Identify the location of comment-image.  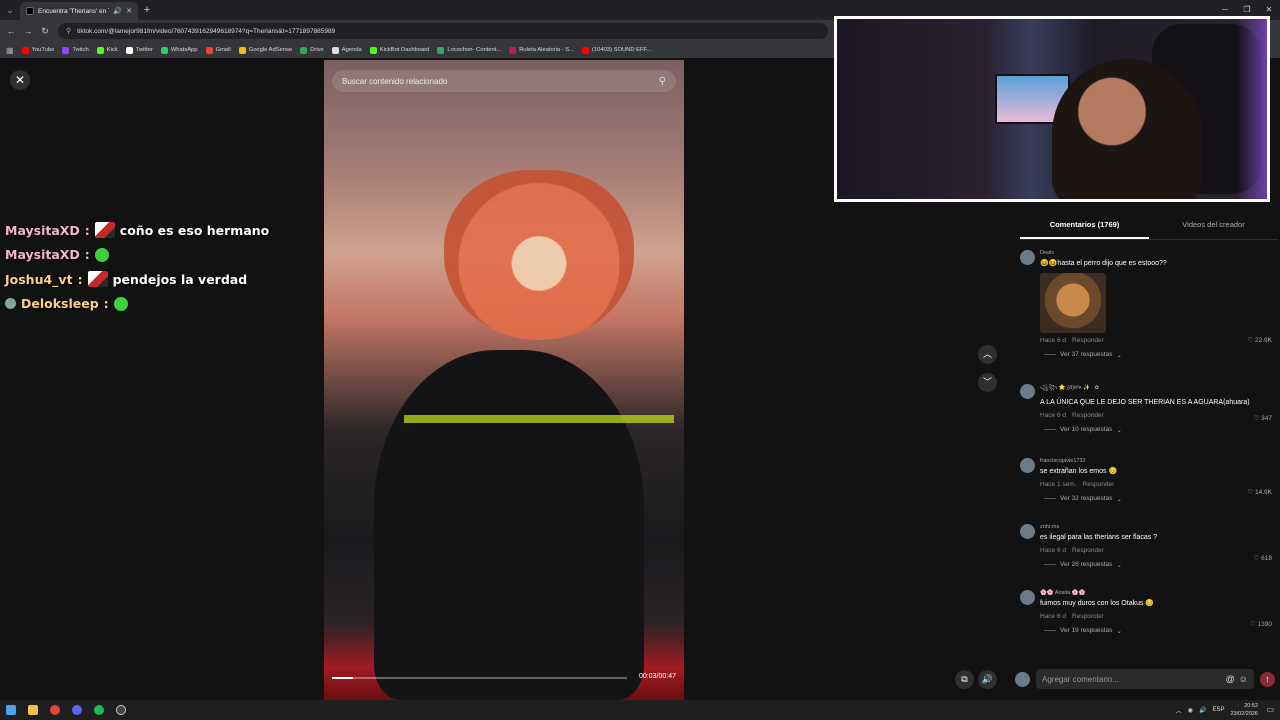
(1073, 302).